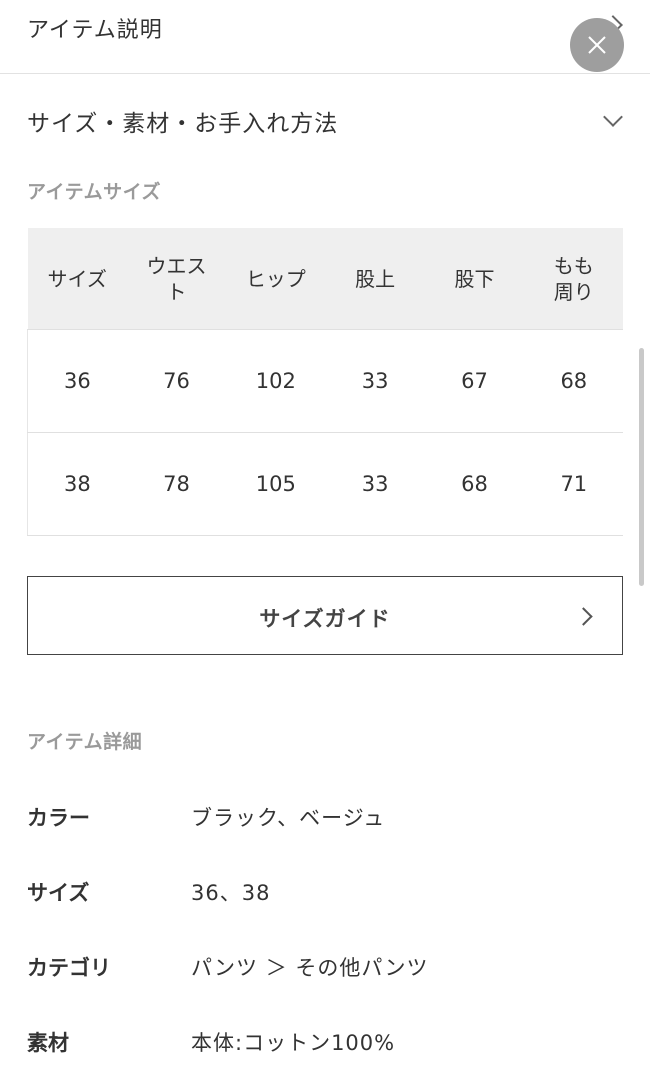  I want to click on table-header-row: サイズ ウエスト ヒップ 股上 股下 もも周り, so click(325, 279).